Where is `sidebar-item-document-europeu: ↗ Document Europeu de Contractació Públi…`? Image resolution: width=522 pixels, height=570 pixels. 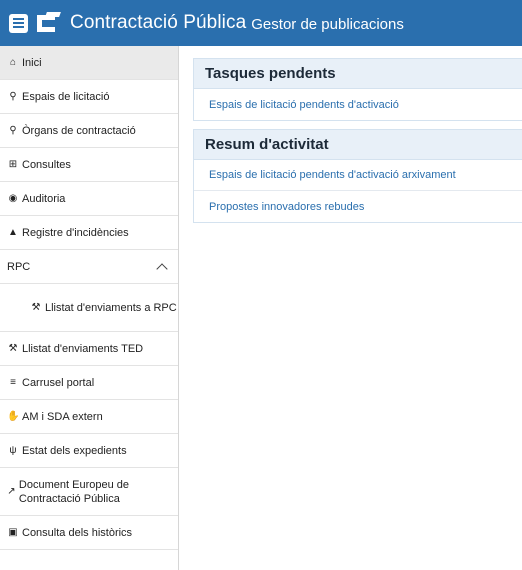 sidebar-item-document-europeu: ↗ Document Europeu de Contractació Públi… is located at coordinates (89, 492).